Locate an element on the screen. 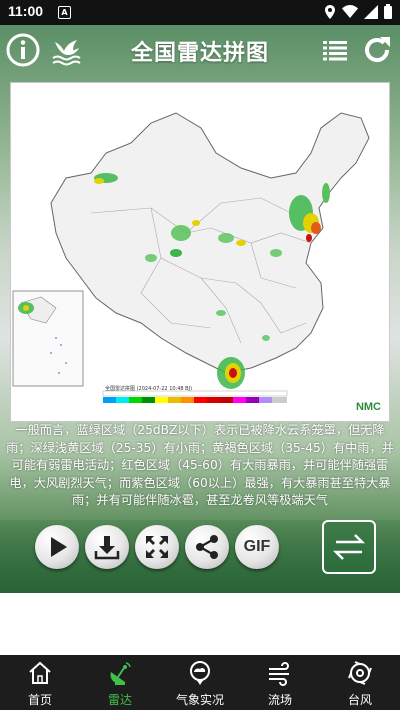  share-icon is located at coordinates (207, 547).